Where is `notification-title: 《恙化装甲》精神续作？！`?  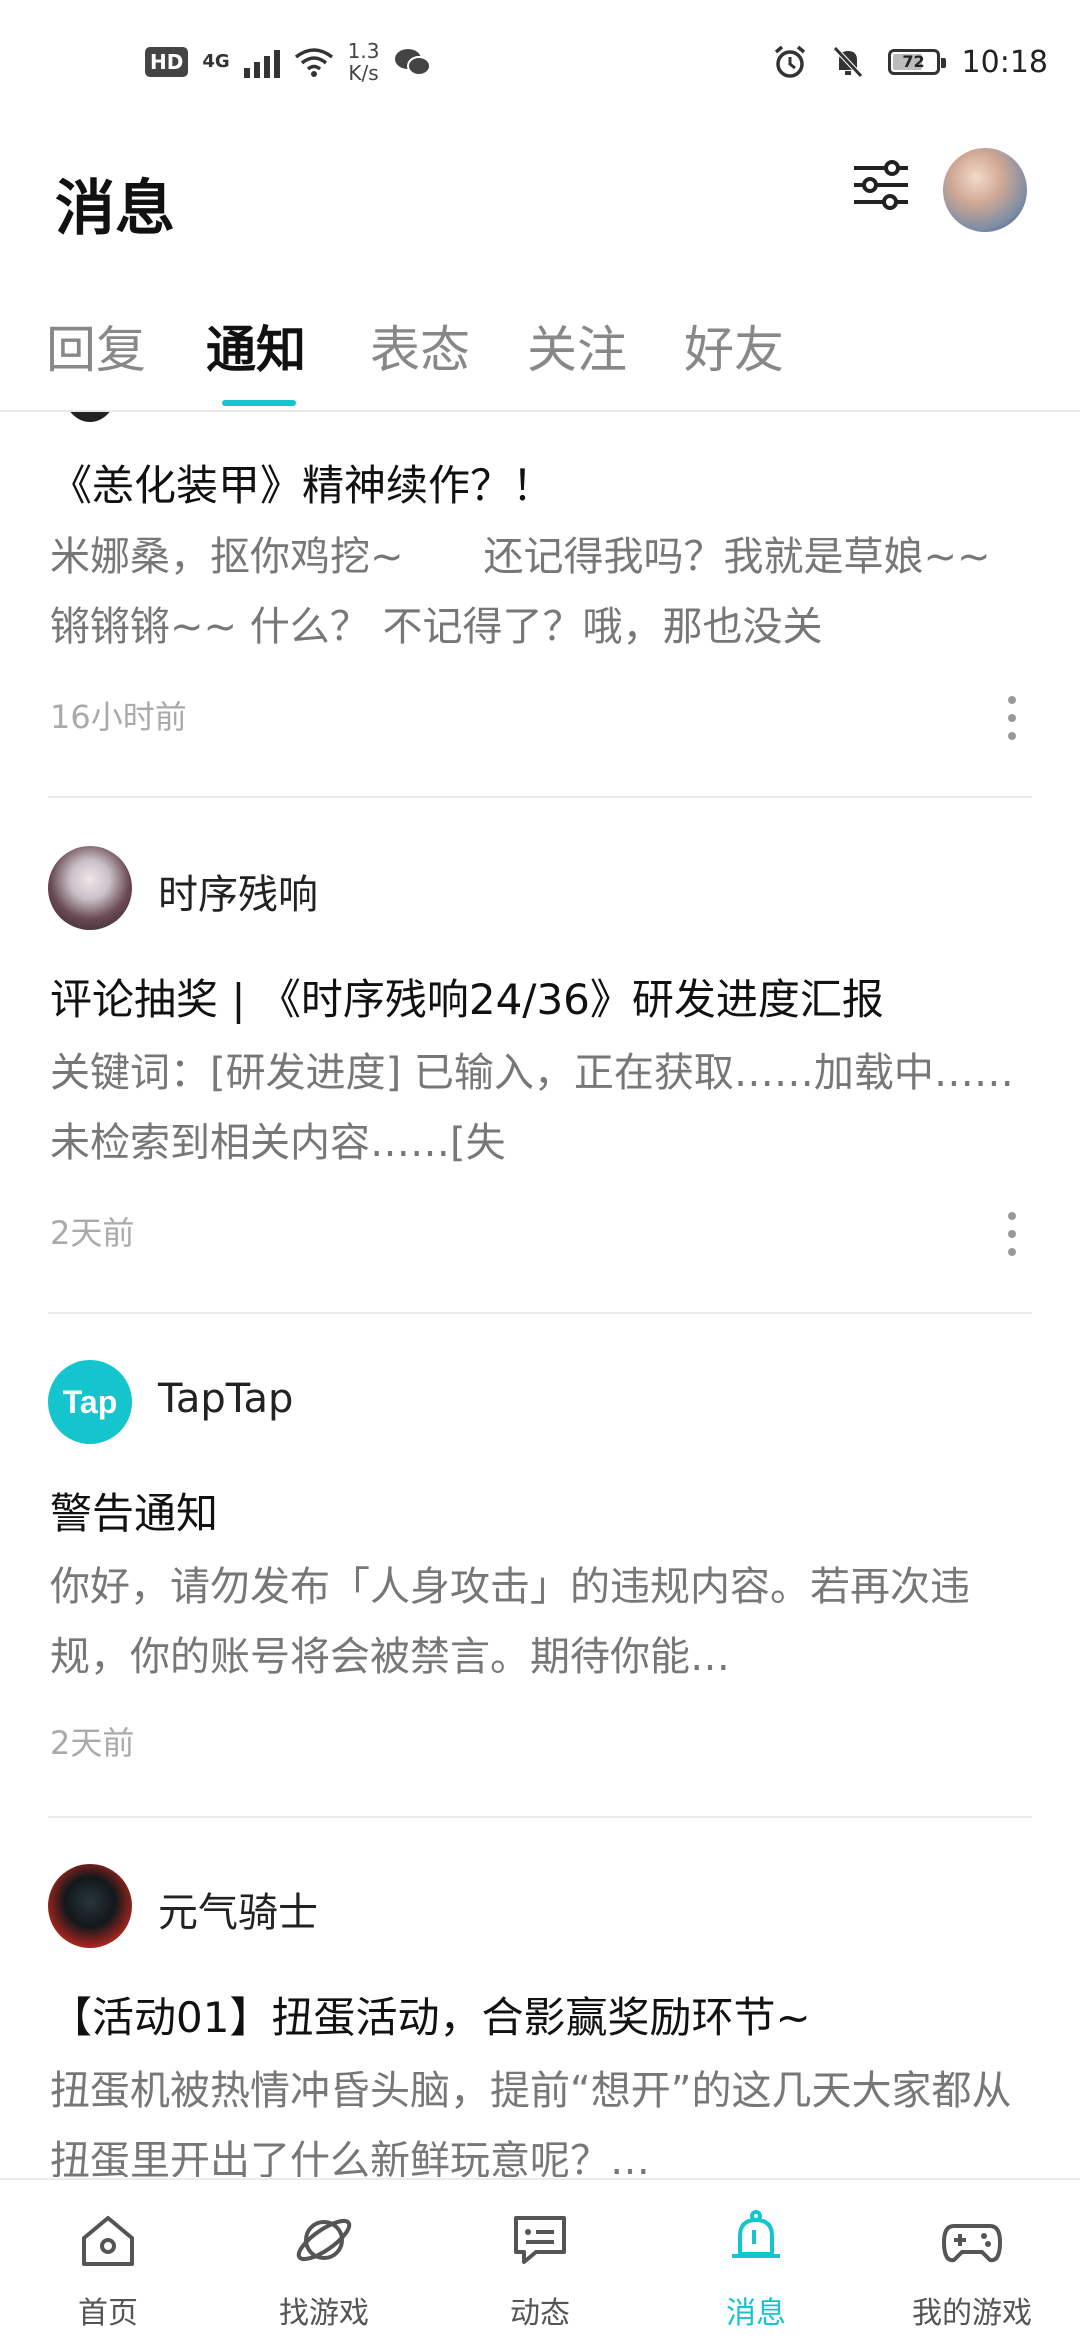 notification-title: 《恙化装甲》精神续作？！ is located at coordinates (302, 485).